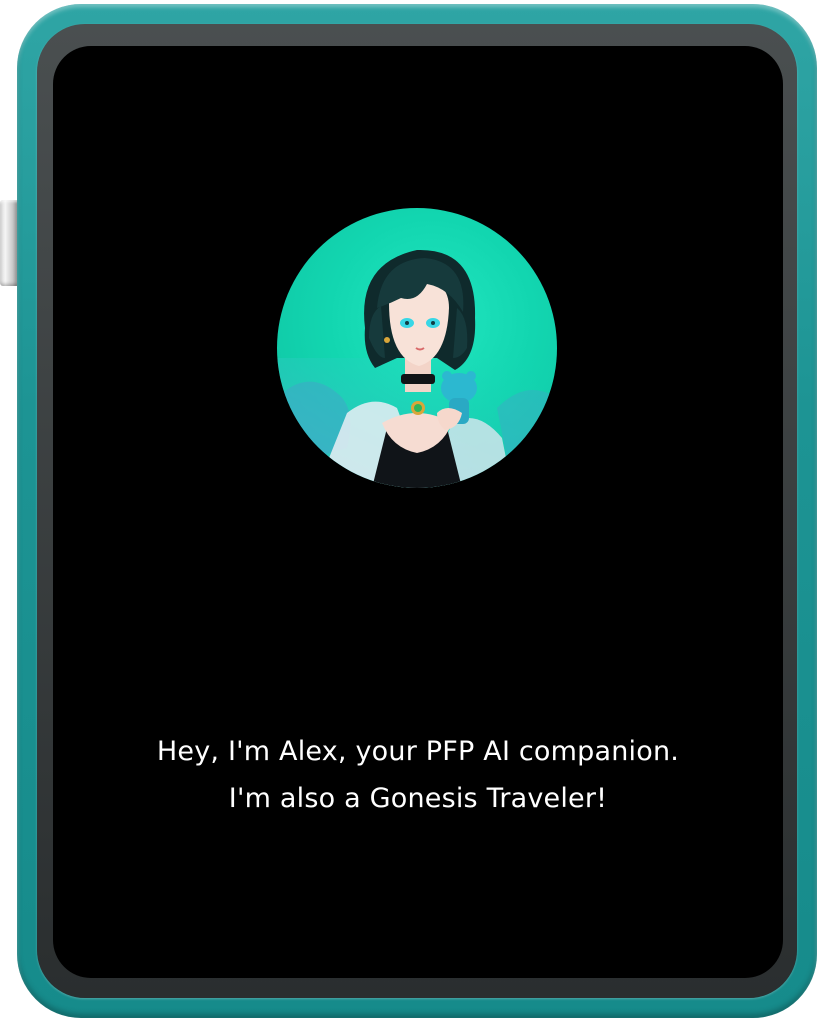  Describe the element at coordinates (418, 798) in the screenshot. I see `greeting-line-2: I'm also a Gonesis Traveler!` at that location.